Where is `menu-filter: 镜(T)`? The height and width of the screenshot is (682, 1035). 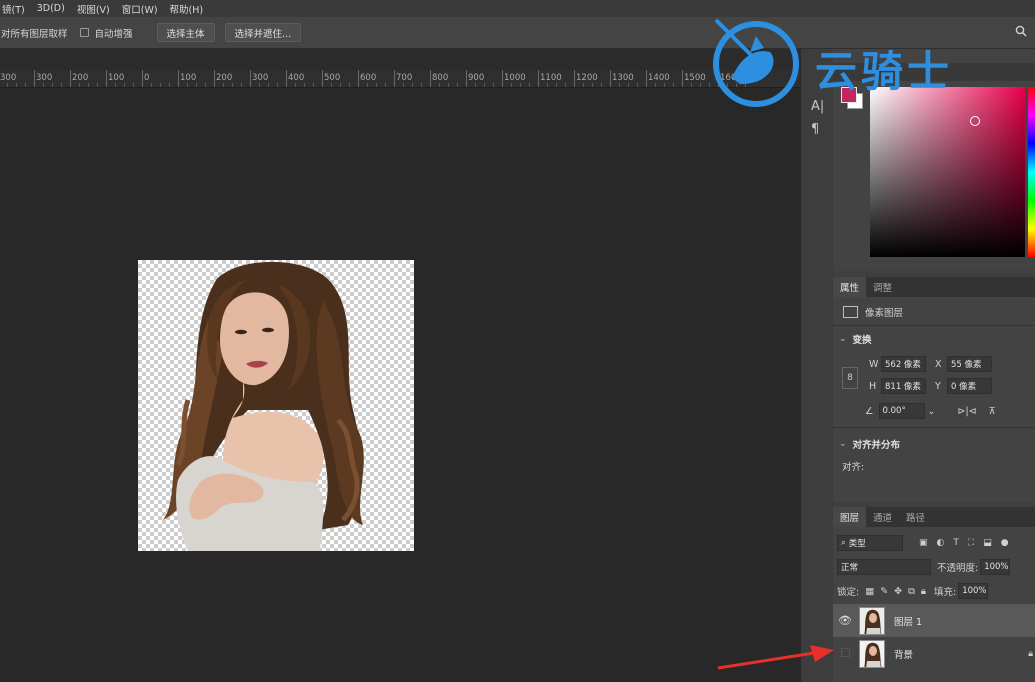
menu-filter: 镜(T) is located at coordinates (14, 9).